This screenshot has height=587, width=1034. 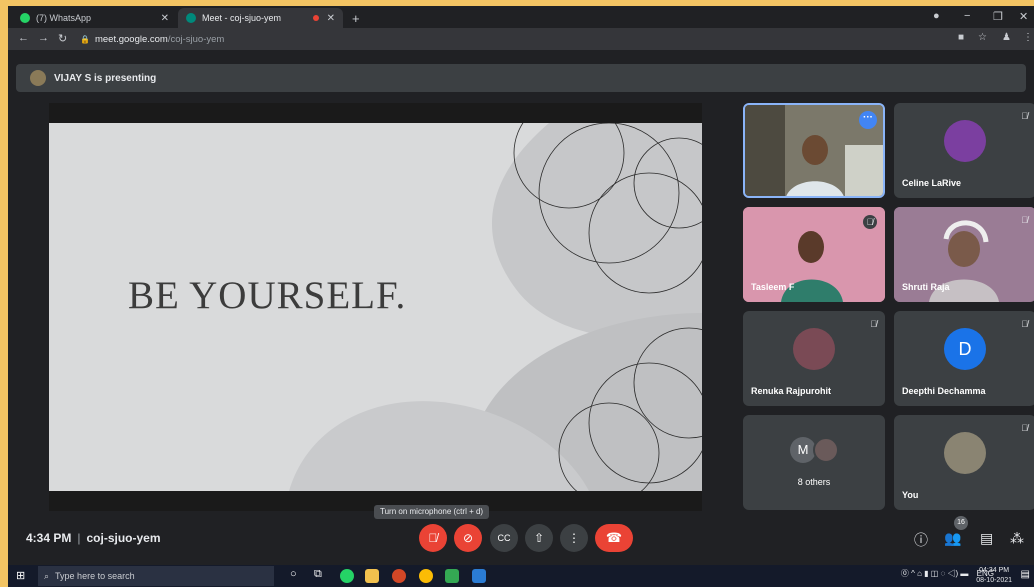 I want to click on participant-name: Celine LaRive, so click(x=932, y=183).